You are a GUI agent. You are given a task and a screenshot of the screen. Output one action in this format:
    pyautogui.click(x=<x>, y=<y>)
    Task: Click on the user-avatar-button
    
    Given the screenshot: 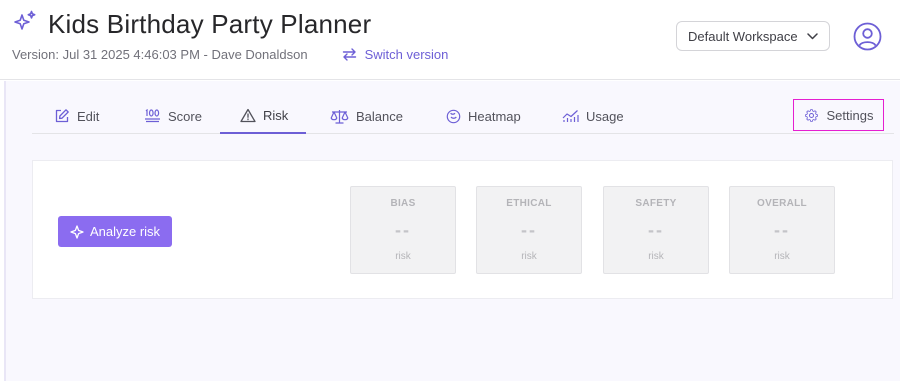 What is the action you would take?
    pyautogui.click(x=867, y=36)
    